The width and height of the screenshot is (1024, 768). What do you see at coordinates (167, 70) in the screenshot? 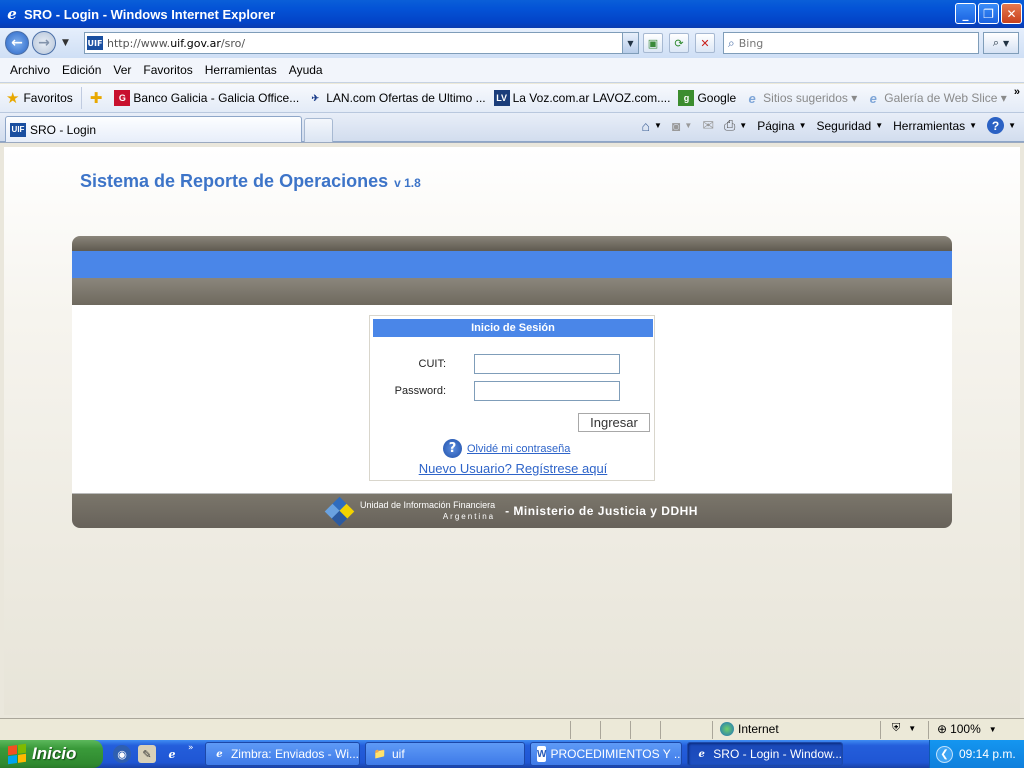
I see `menu-favoritos: Favoritos` at bounding box center [167, 70].